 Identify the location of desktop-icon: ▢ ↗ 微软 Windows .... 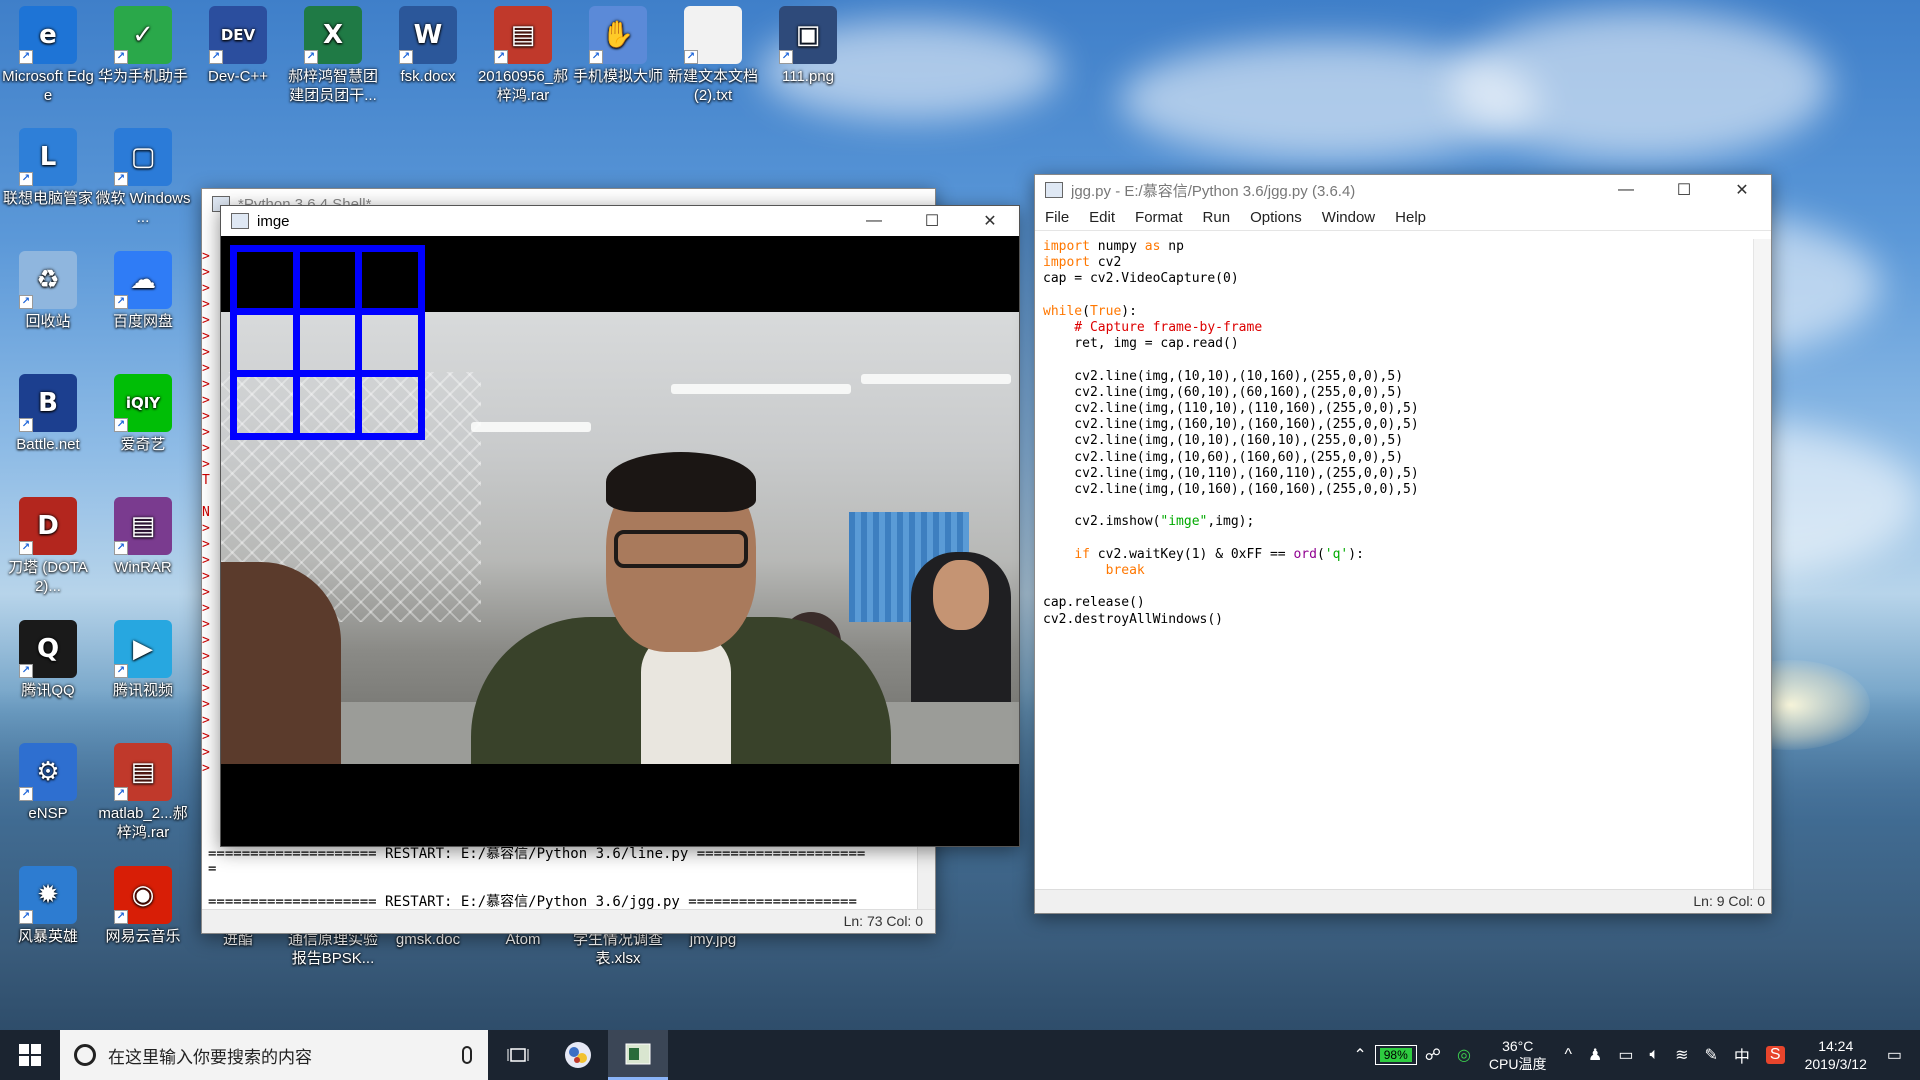
(143, 177).